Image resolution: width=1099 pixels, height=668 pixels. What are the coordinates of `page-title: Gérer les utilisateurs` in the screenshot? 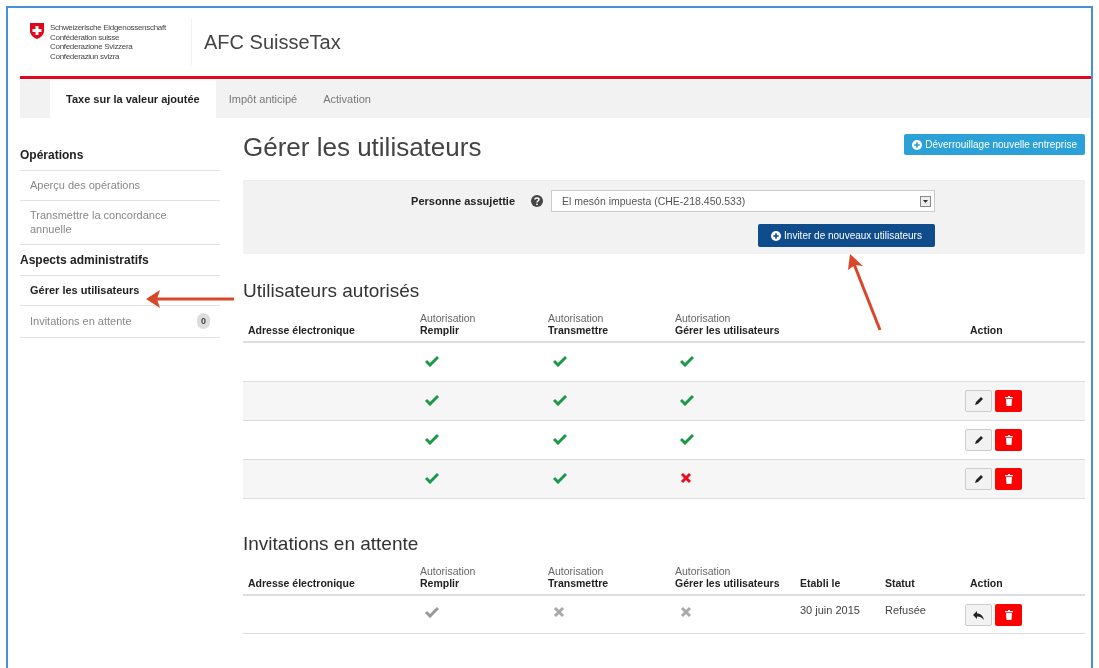 It's located at (362, 147).